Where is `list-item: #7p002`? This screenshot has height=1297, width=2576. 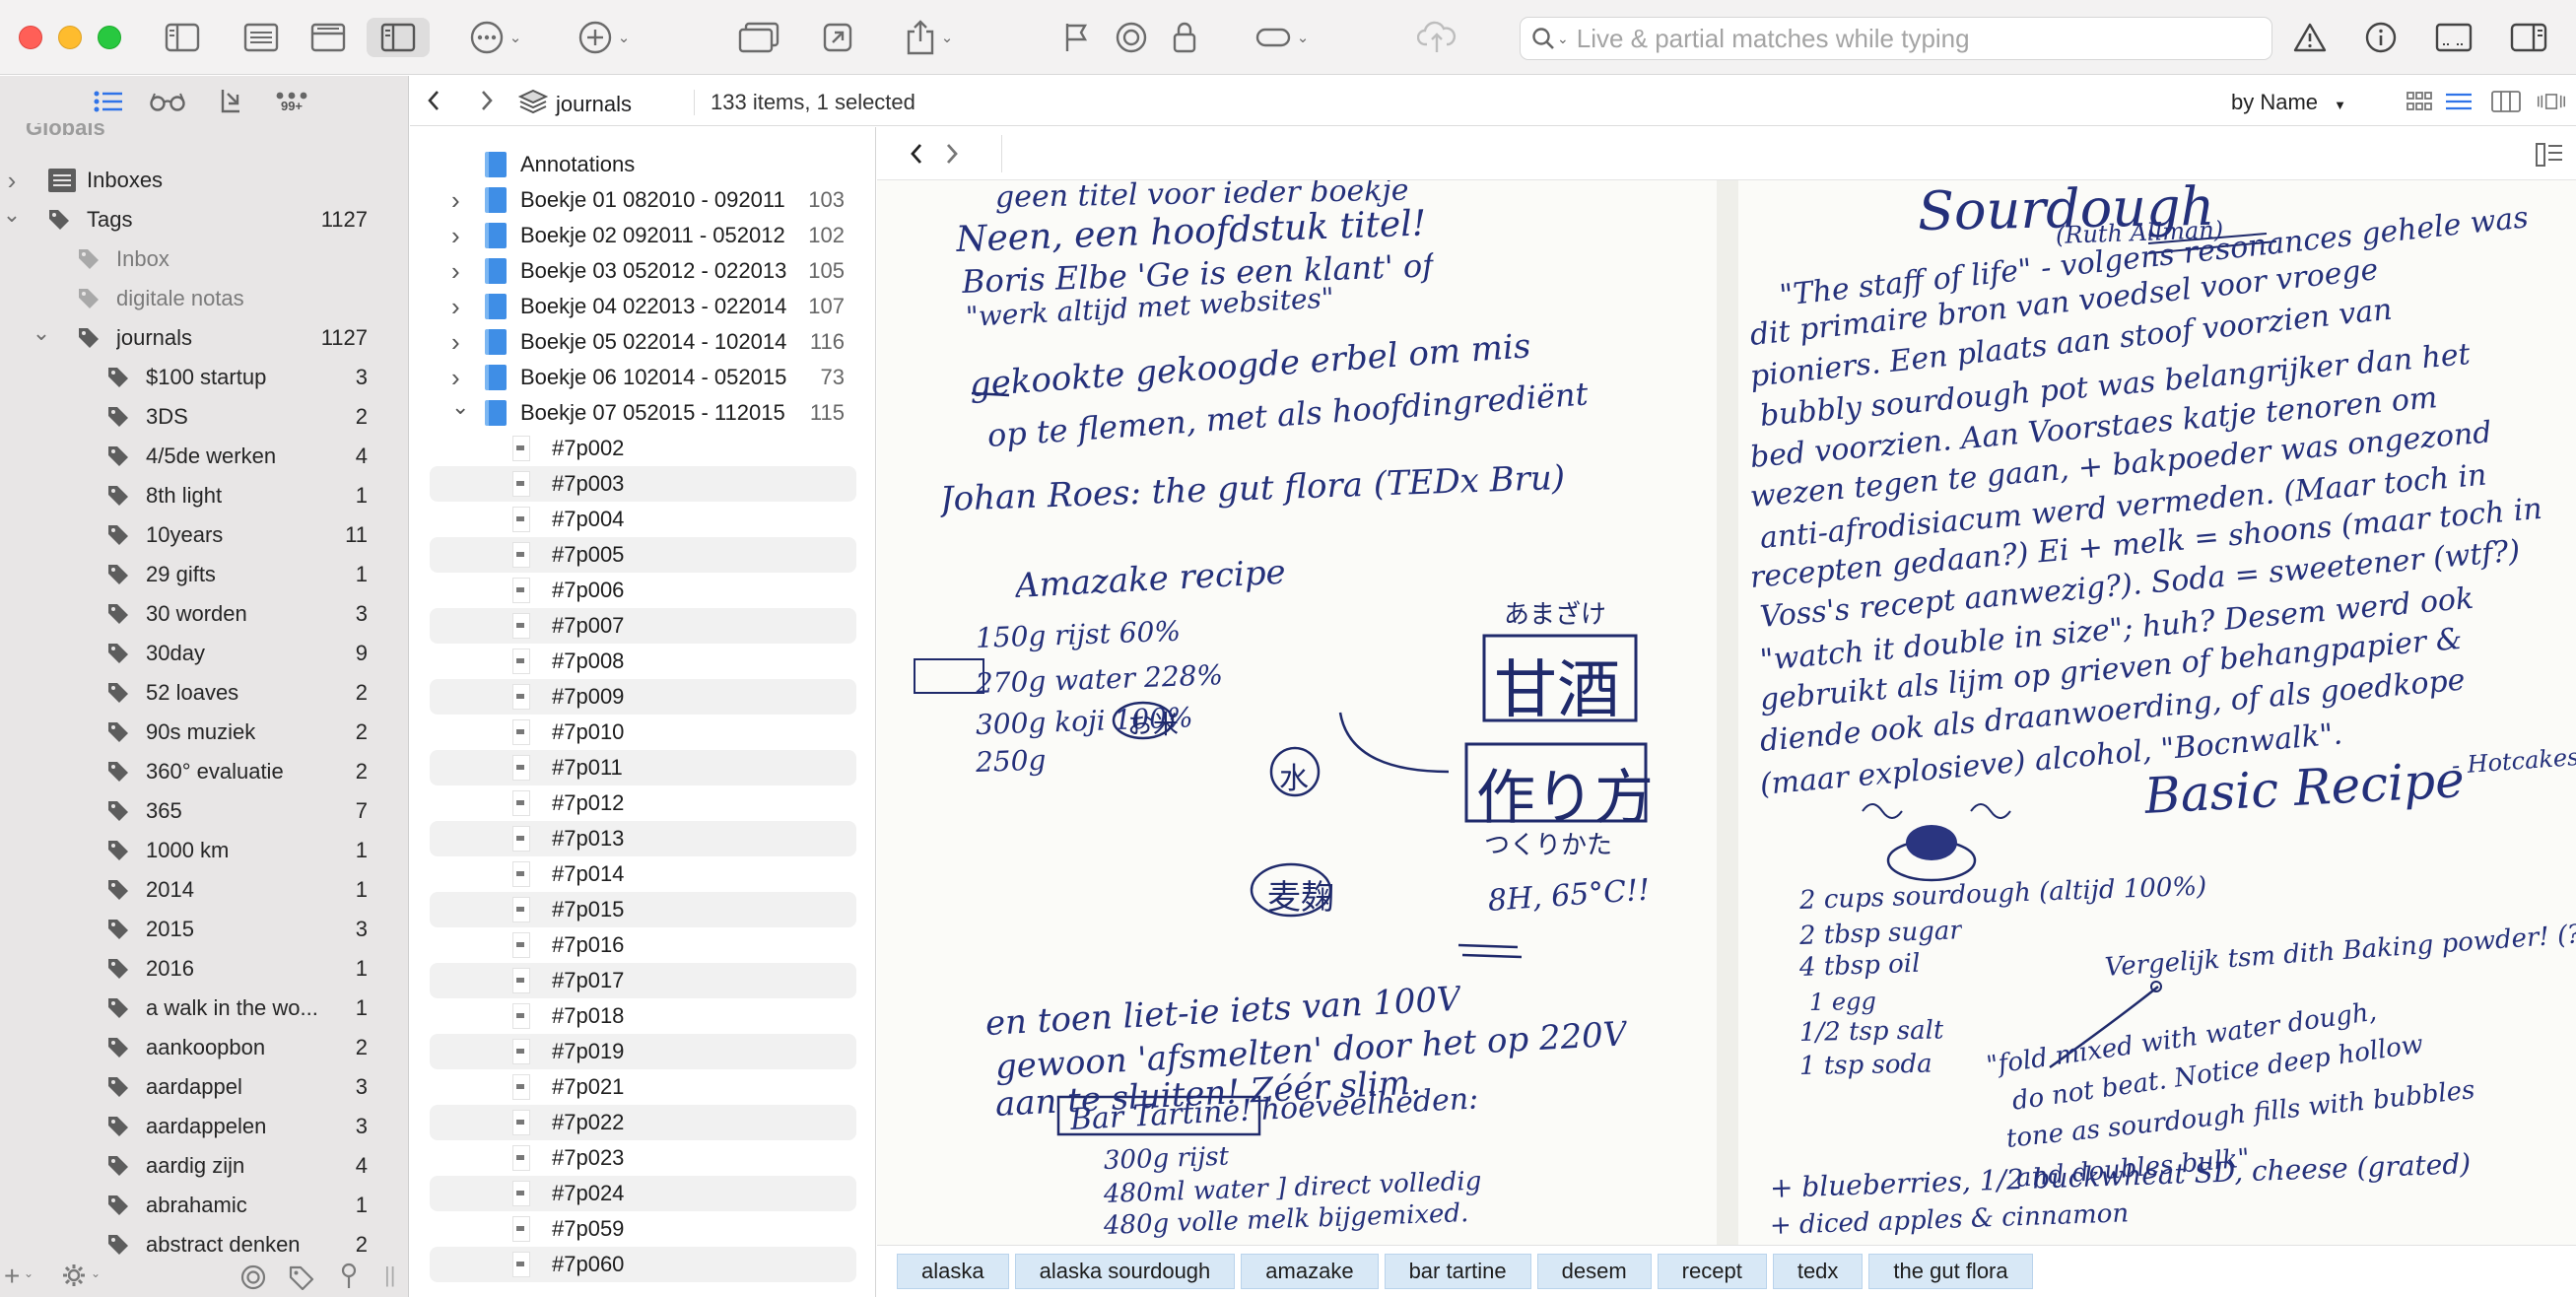
list-item: #7p002 is located at coordinates (643, 448).